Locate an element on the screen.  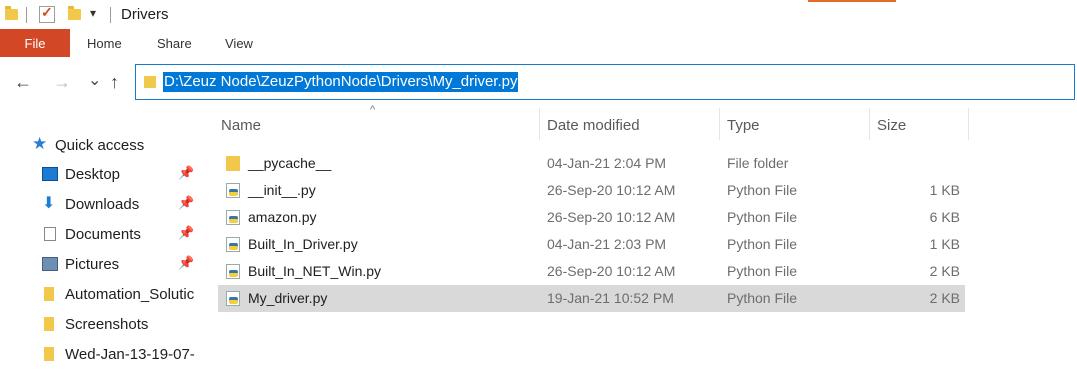
sidebar-quick-access: ★ Quick access is located at coordinates (100, 146).